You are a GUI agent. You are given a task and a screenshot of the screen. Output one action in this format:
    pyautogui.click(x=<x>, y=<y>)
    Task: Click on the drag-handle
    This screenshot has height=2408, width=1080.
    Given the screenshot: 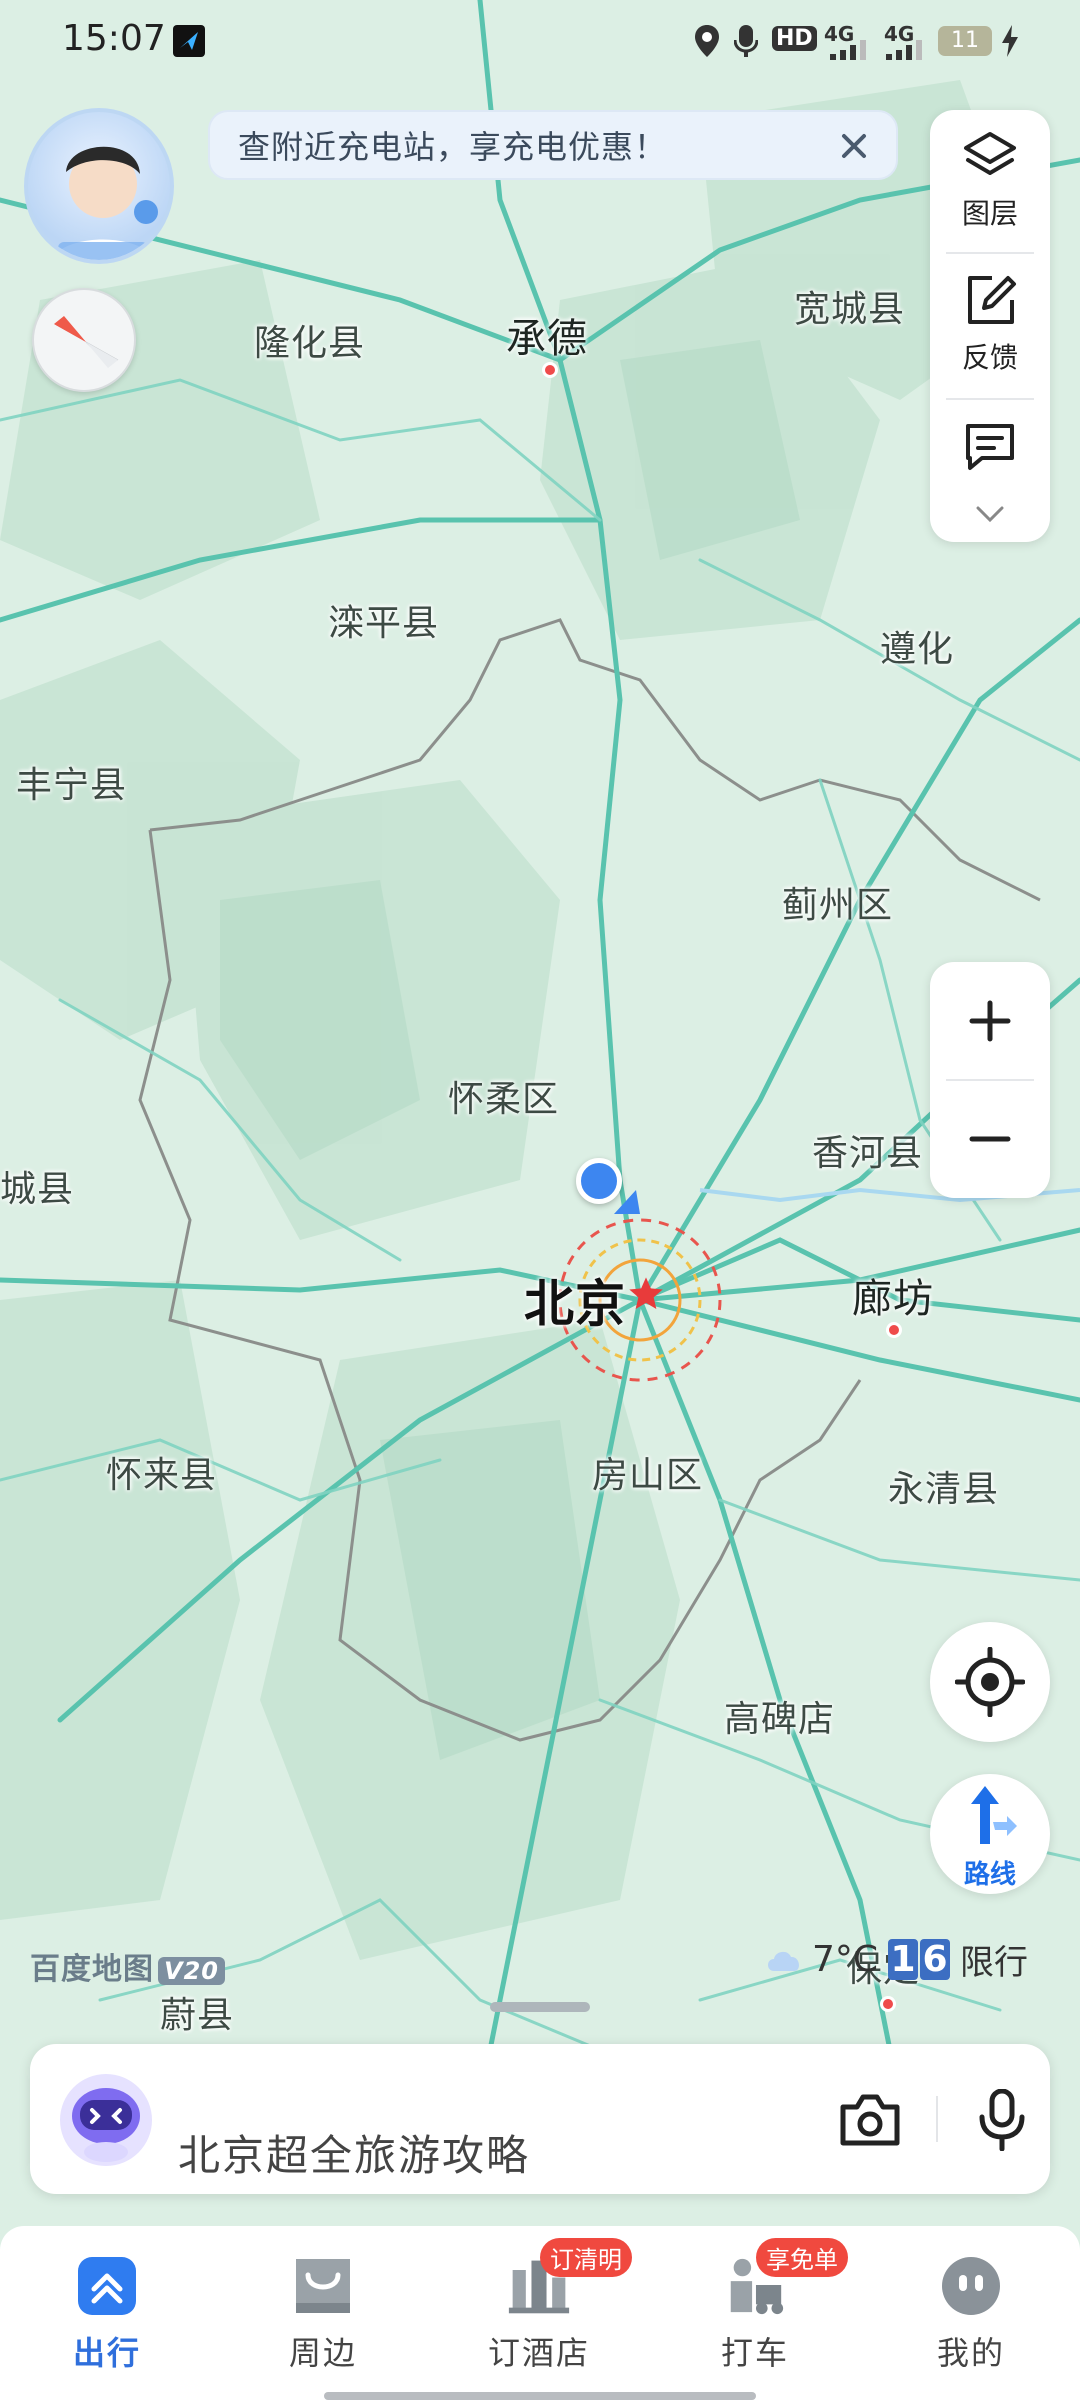 What is the action you would take?
    pyautogui.click(x=540, y=2007)
    